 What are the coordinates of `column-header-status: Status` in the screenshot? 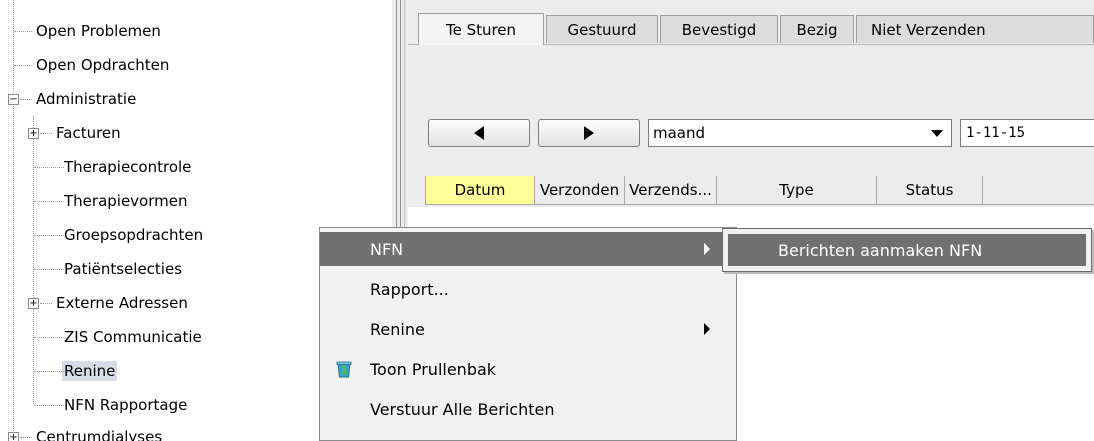 It's located at (930, 190).